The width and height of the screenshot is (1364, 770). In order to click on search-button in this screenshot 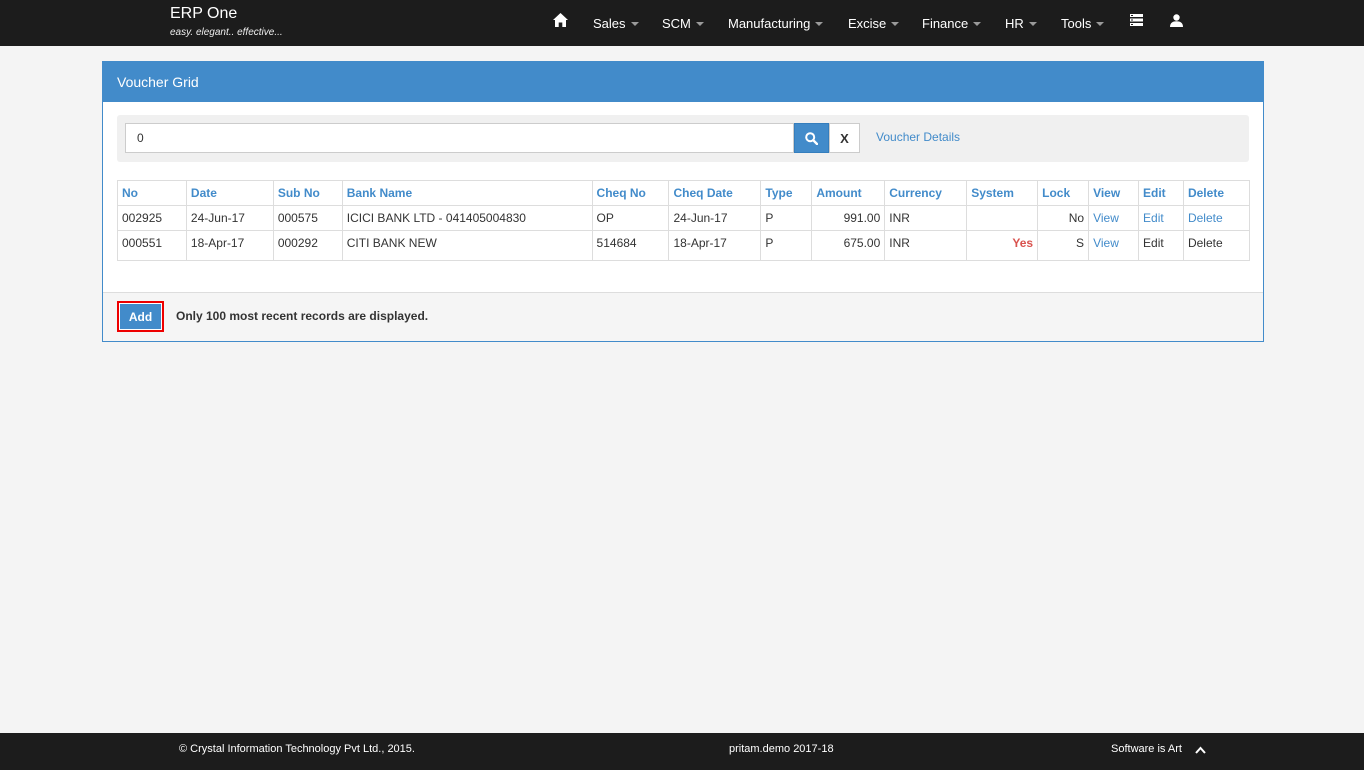, I will do `click(811, 138)`.